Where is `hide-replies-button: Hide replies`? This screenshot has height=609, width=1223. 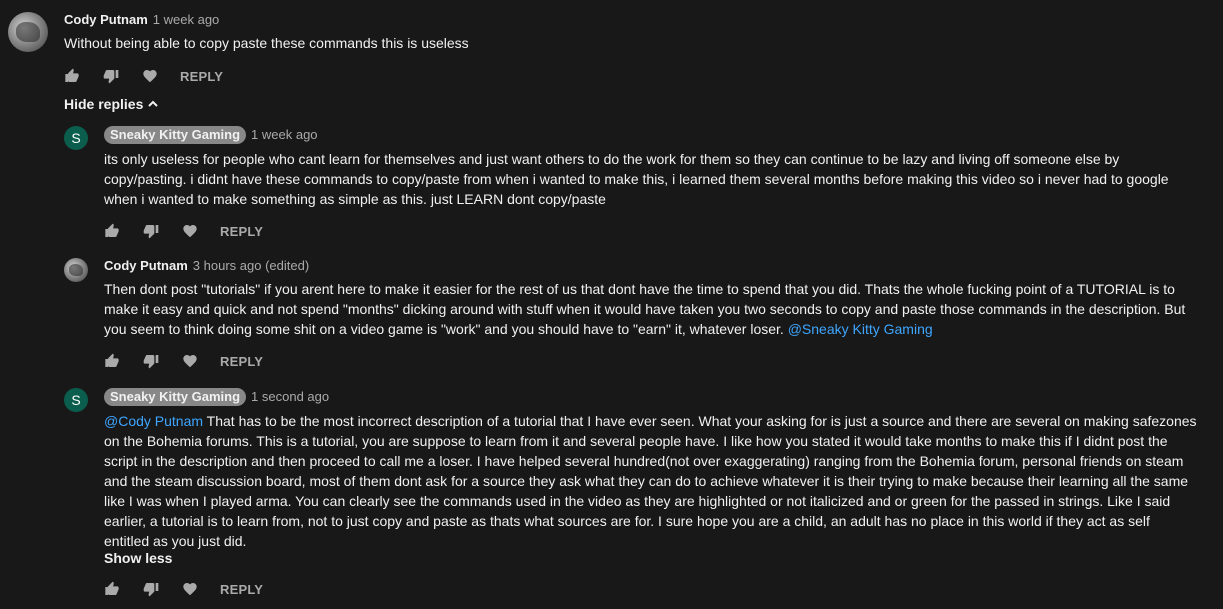 hide-replies-button: Hide replies is located at coordinates (111, 104).